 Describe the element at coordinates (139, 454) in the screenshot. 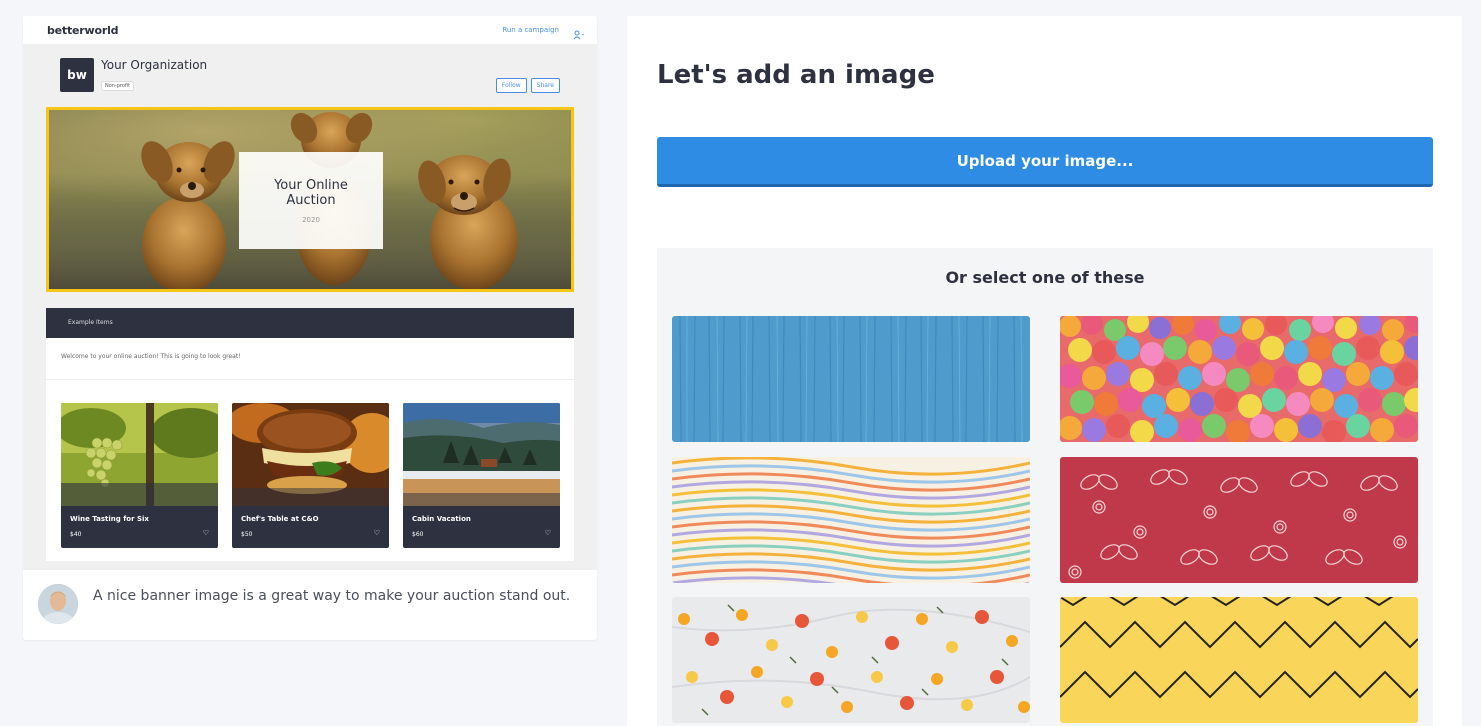

I see `wine-grapes-image` at that location.